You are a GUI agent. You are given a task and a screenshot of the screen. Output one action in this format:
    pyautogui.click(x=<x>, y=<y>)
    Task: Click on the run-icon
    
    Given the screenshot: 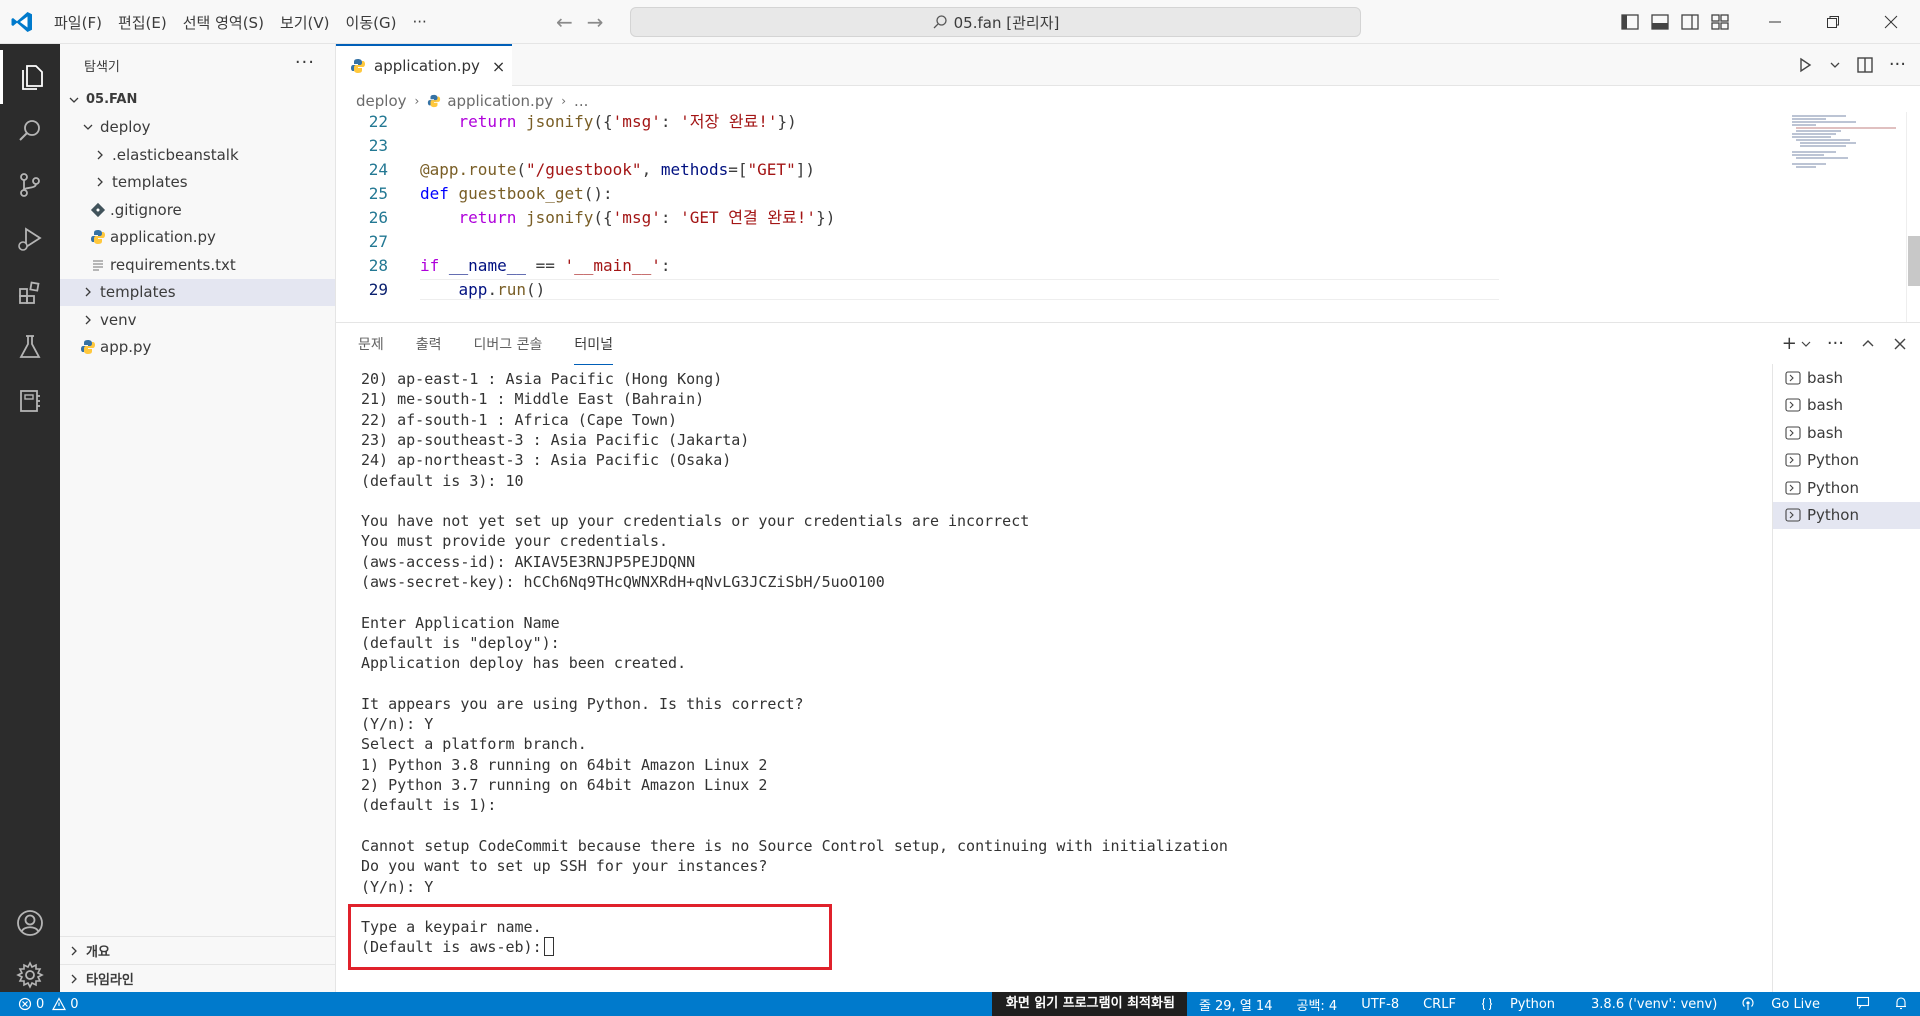 What is the action you would take?
    pyautogui.click(x=1805, y=65)
    